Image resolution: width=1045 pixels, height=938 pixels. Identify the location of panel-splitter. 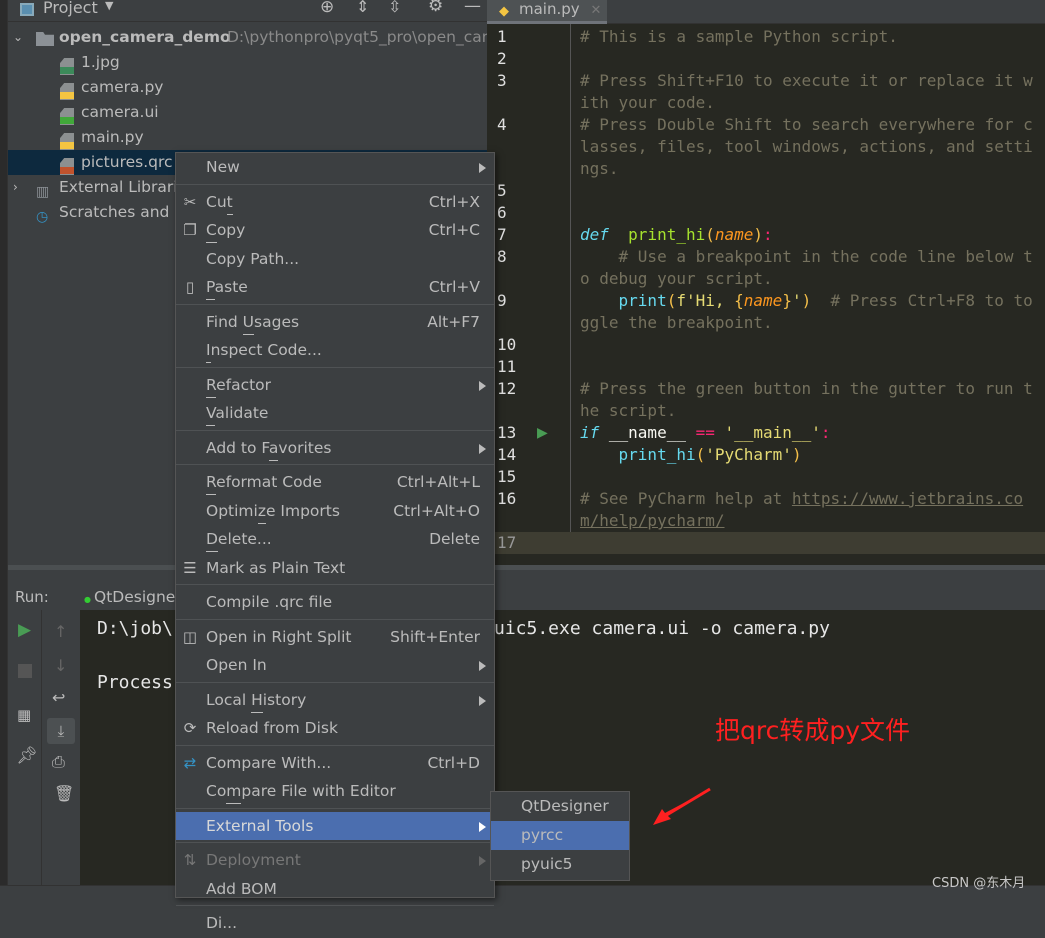
(526, 575).